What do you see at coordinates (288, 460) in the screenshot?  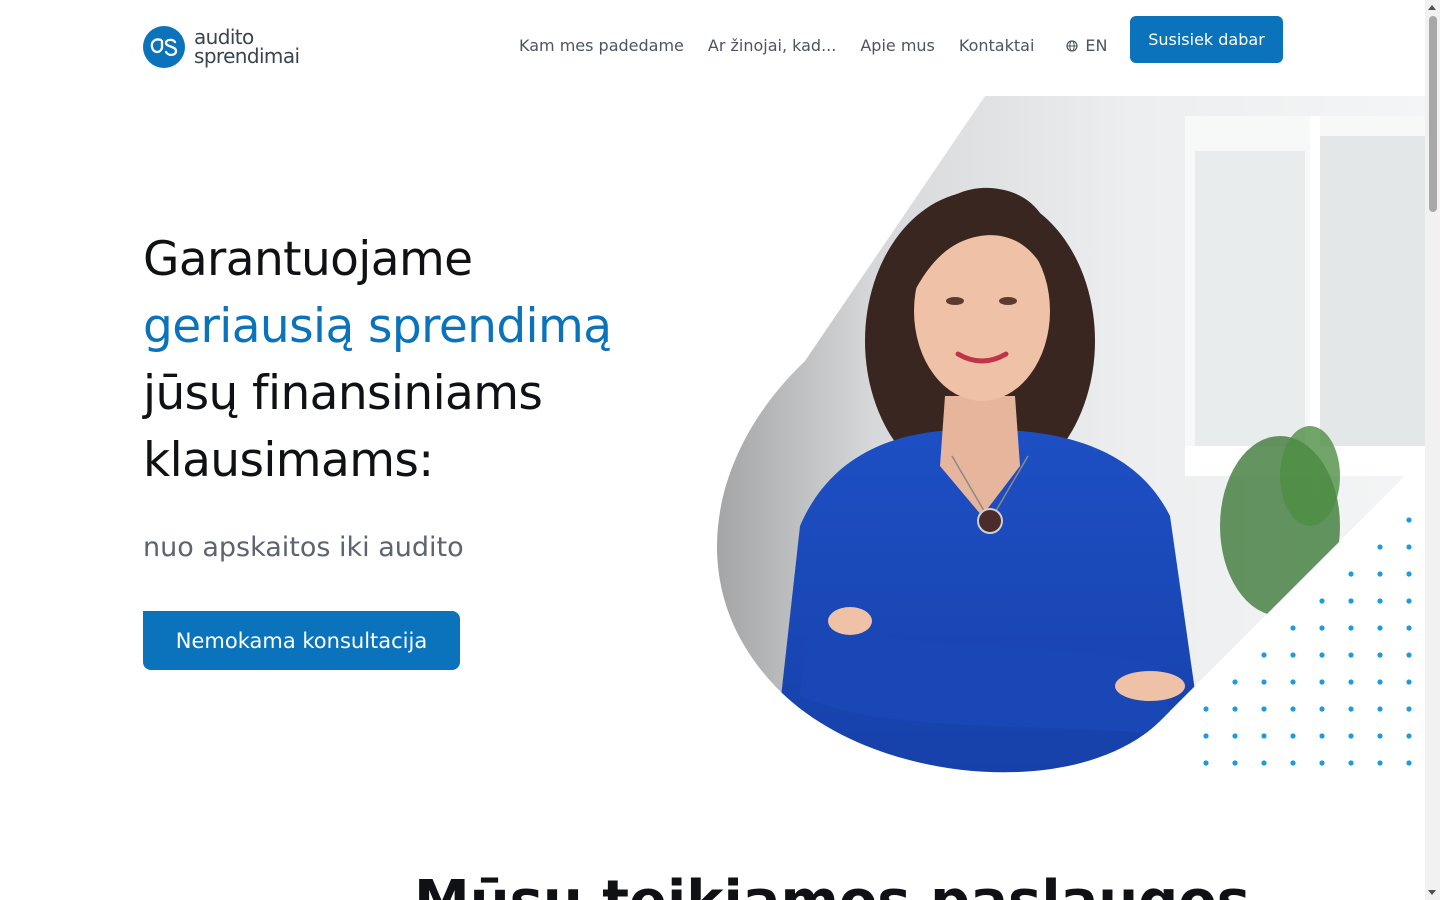 I see `hero-title-line4: klausimams:` at bounding box center [288, 460].